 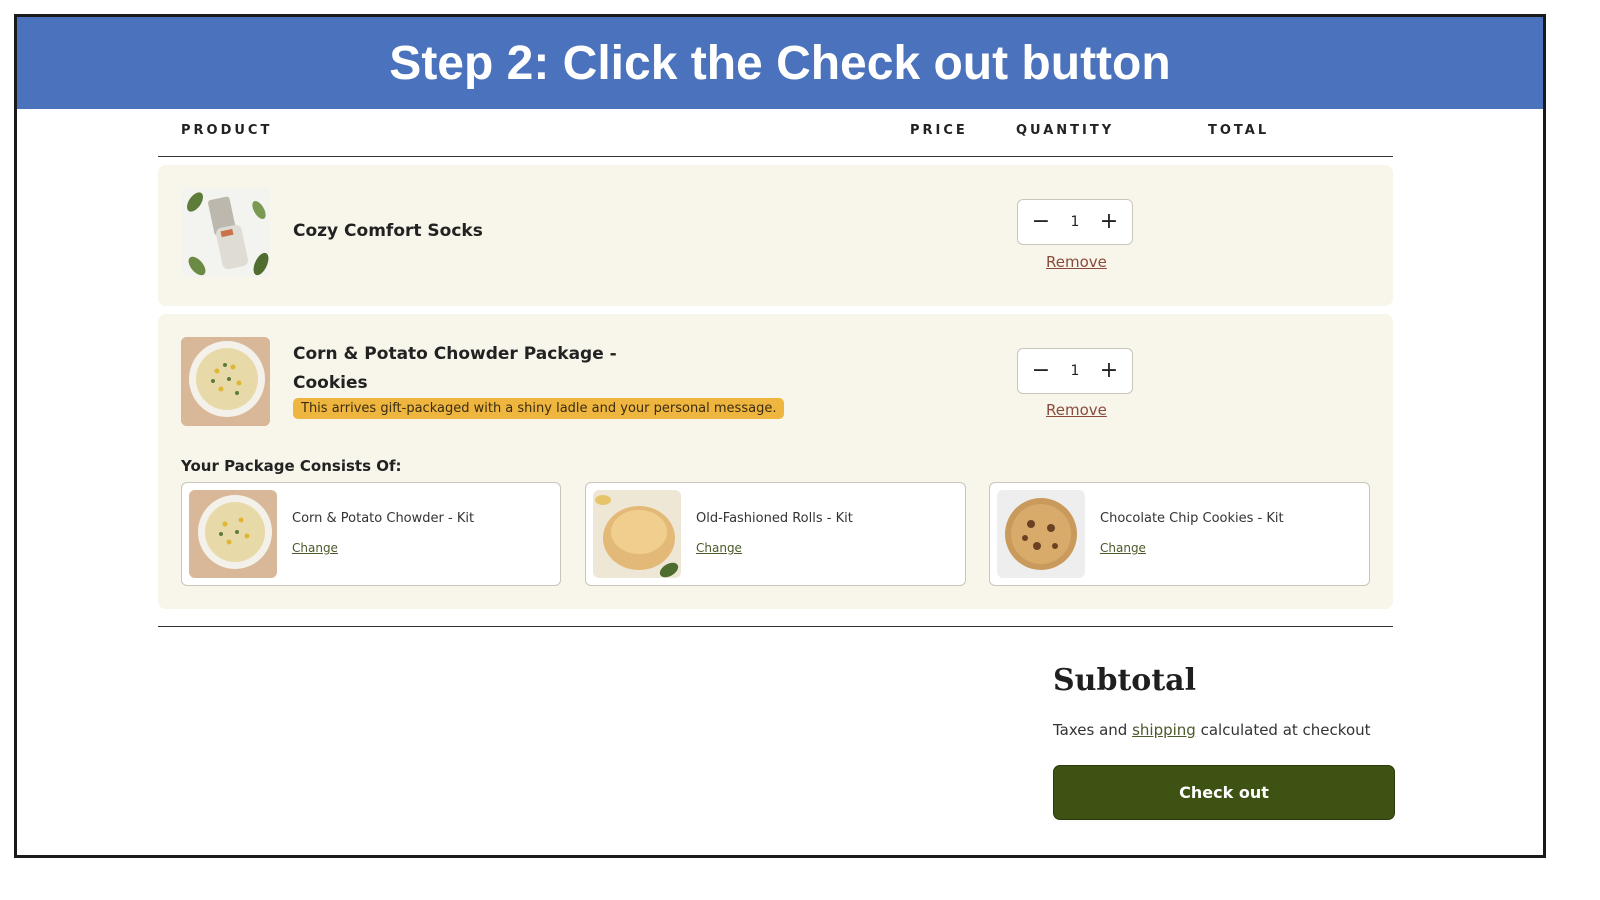 What do you see at coordinates (1239, 130) in the screenshot?
I see `header-total: TOTAL` at bounding box center [1239, 130].